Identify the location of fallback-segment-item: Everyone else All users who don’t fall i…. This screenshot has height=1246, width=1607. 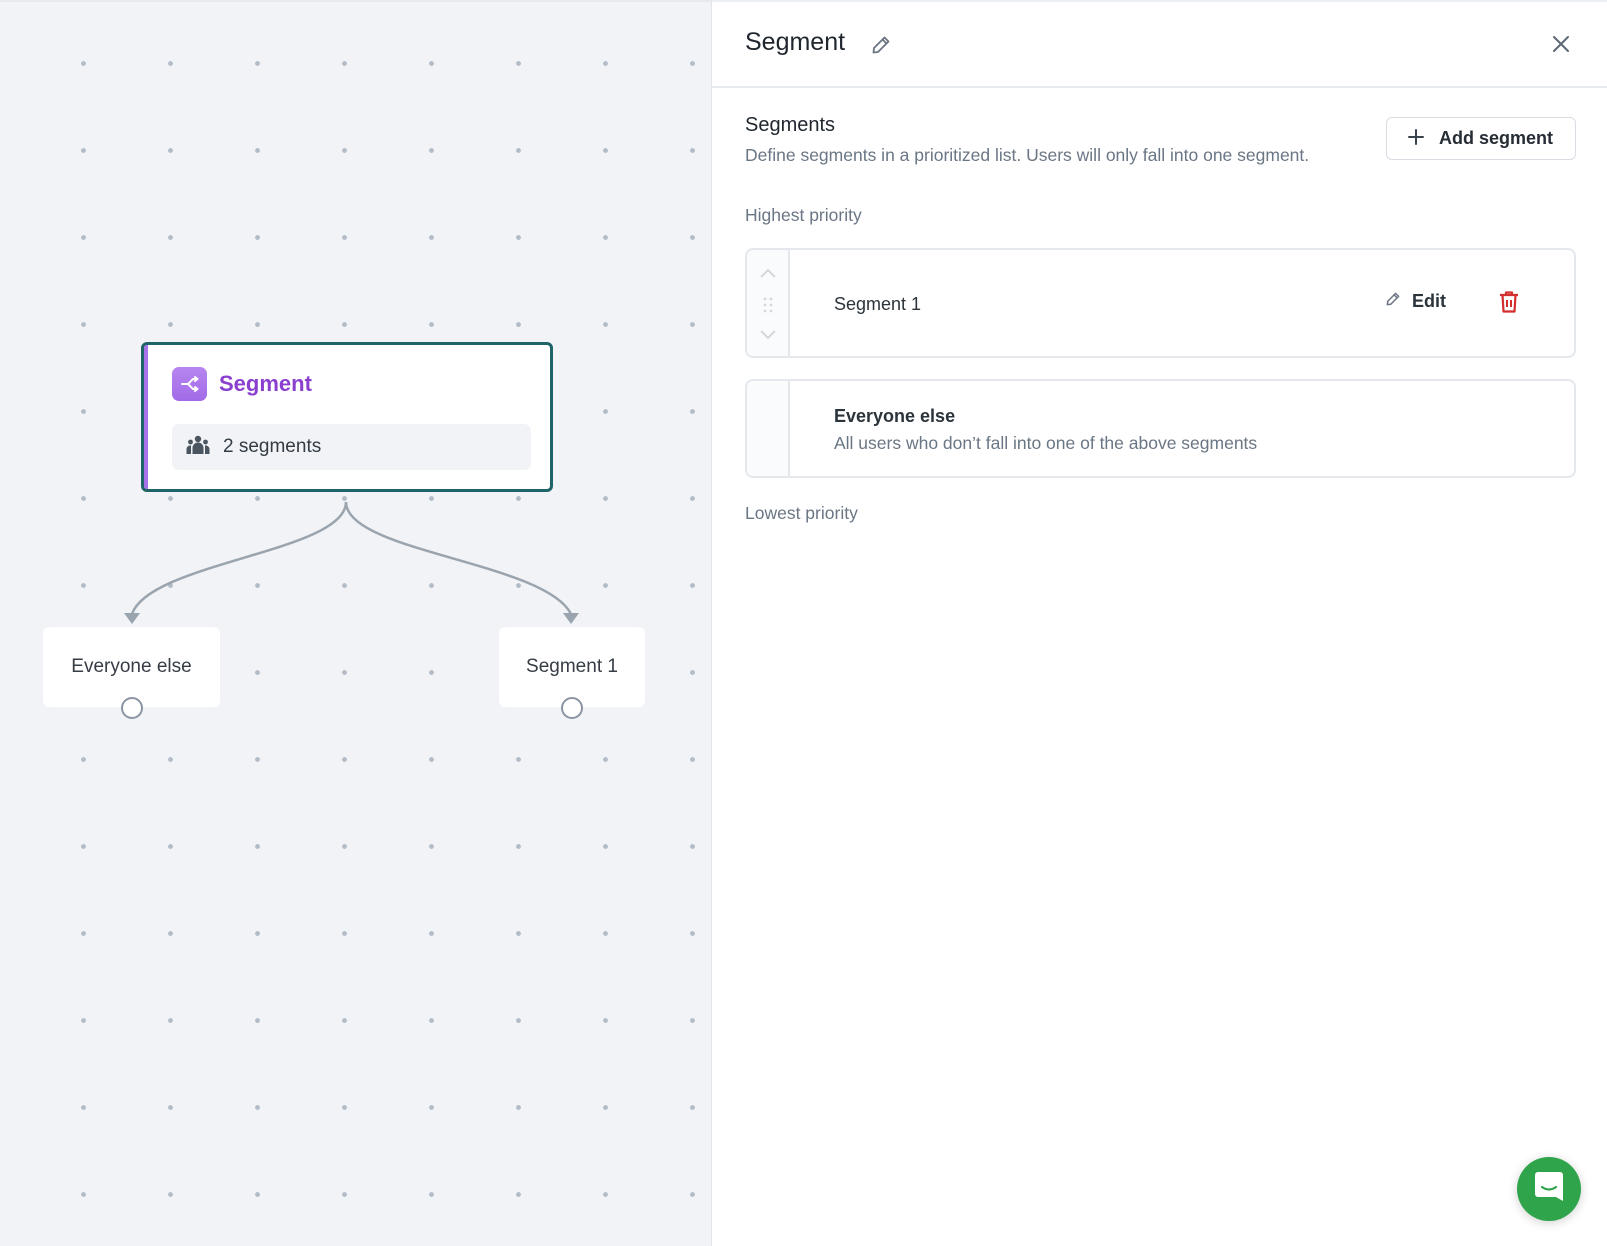
(1160, 428).